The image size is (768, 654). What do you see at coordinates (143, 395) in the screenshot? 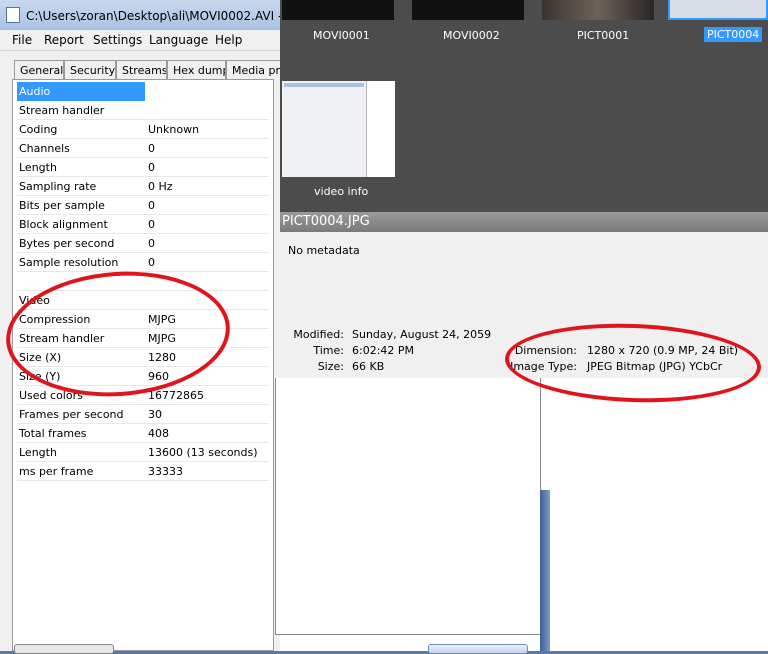
I see `table-row: Used colors 16772865` at bounding box center [143, 395].